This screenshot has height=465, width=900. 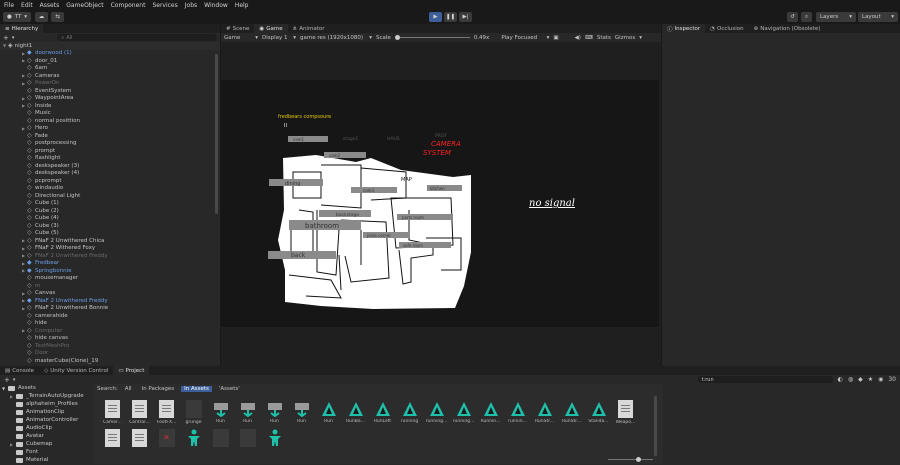 What do you see at coordinates (110, 84) in the screenshot?
I see `hierarchy-item: ▶ ◇ PowerOn` at bounding box center [110, 84].